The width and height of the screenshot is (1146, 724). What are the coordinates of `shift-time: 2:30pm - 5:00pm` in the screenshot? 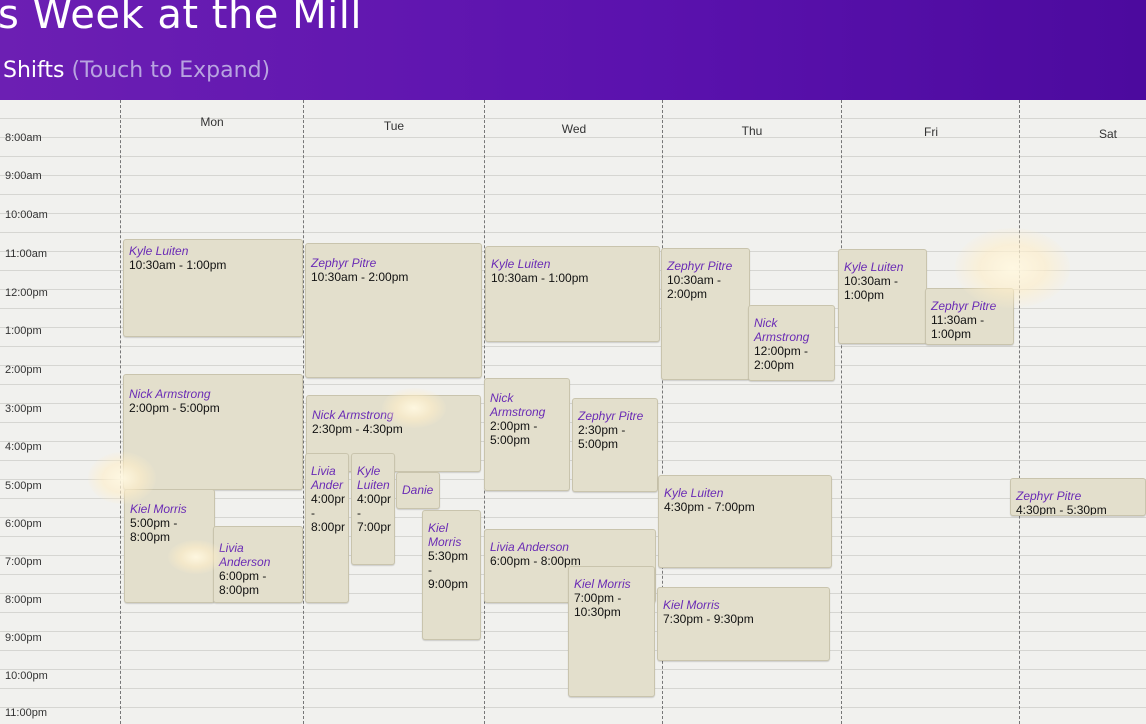 It's located at (602, 437).